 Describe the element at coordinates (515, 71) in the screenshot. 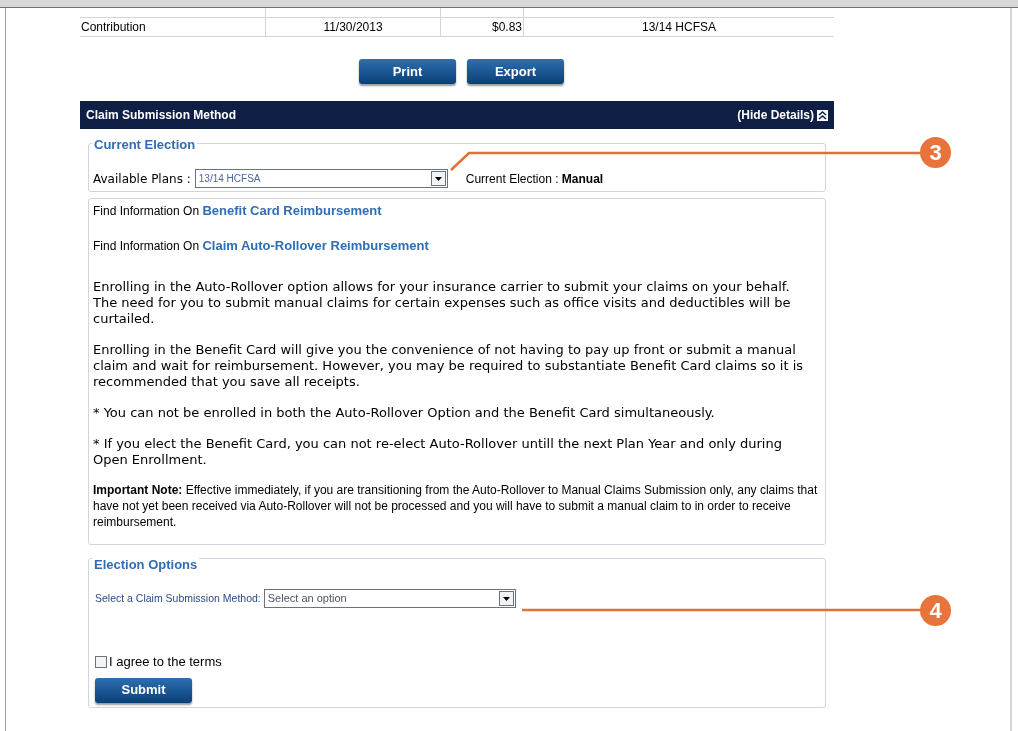

I see `export-button: Export` at that location.